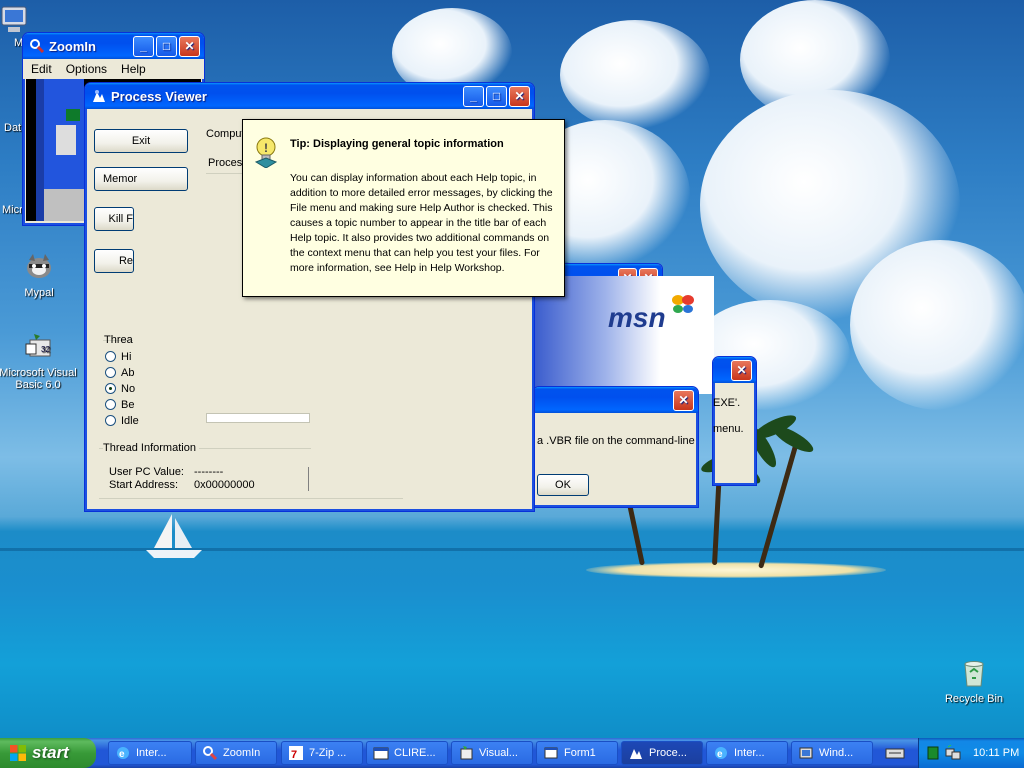 The width and height of the screenshot is (1024, 768). I want to click on svg-text: 32, so click(45, 349).